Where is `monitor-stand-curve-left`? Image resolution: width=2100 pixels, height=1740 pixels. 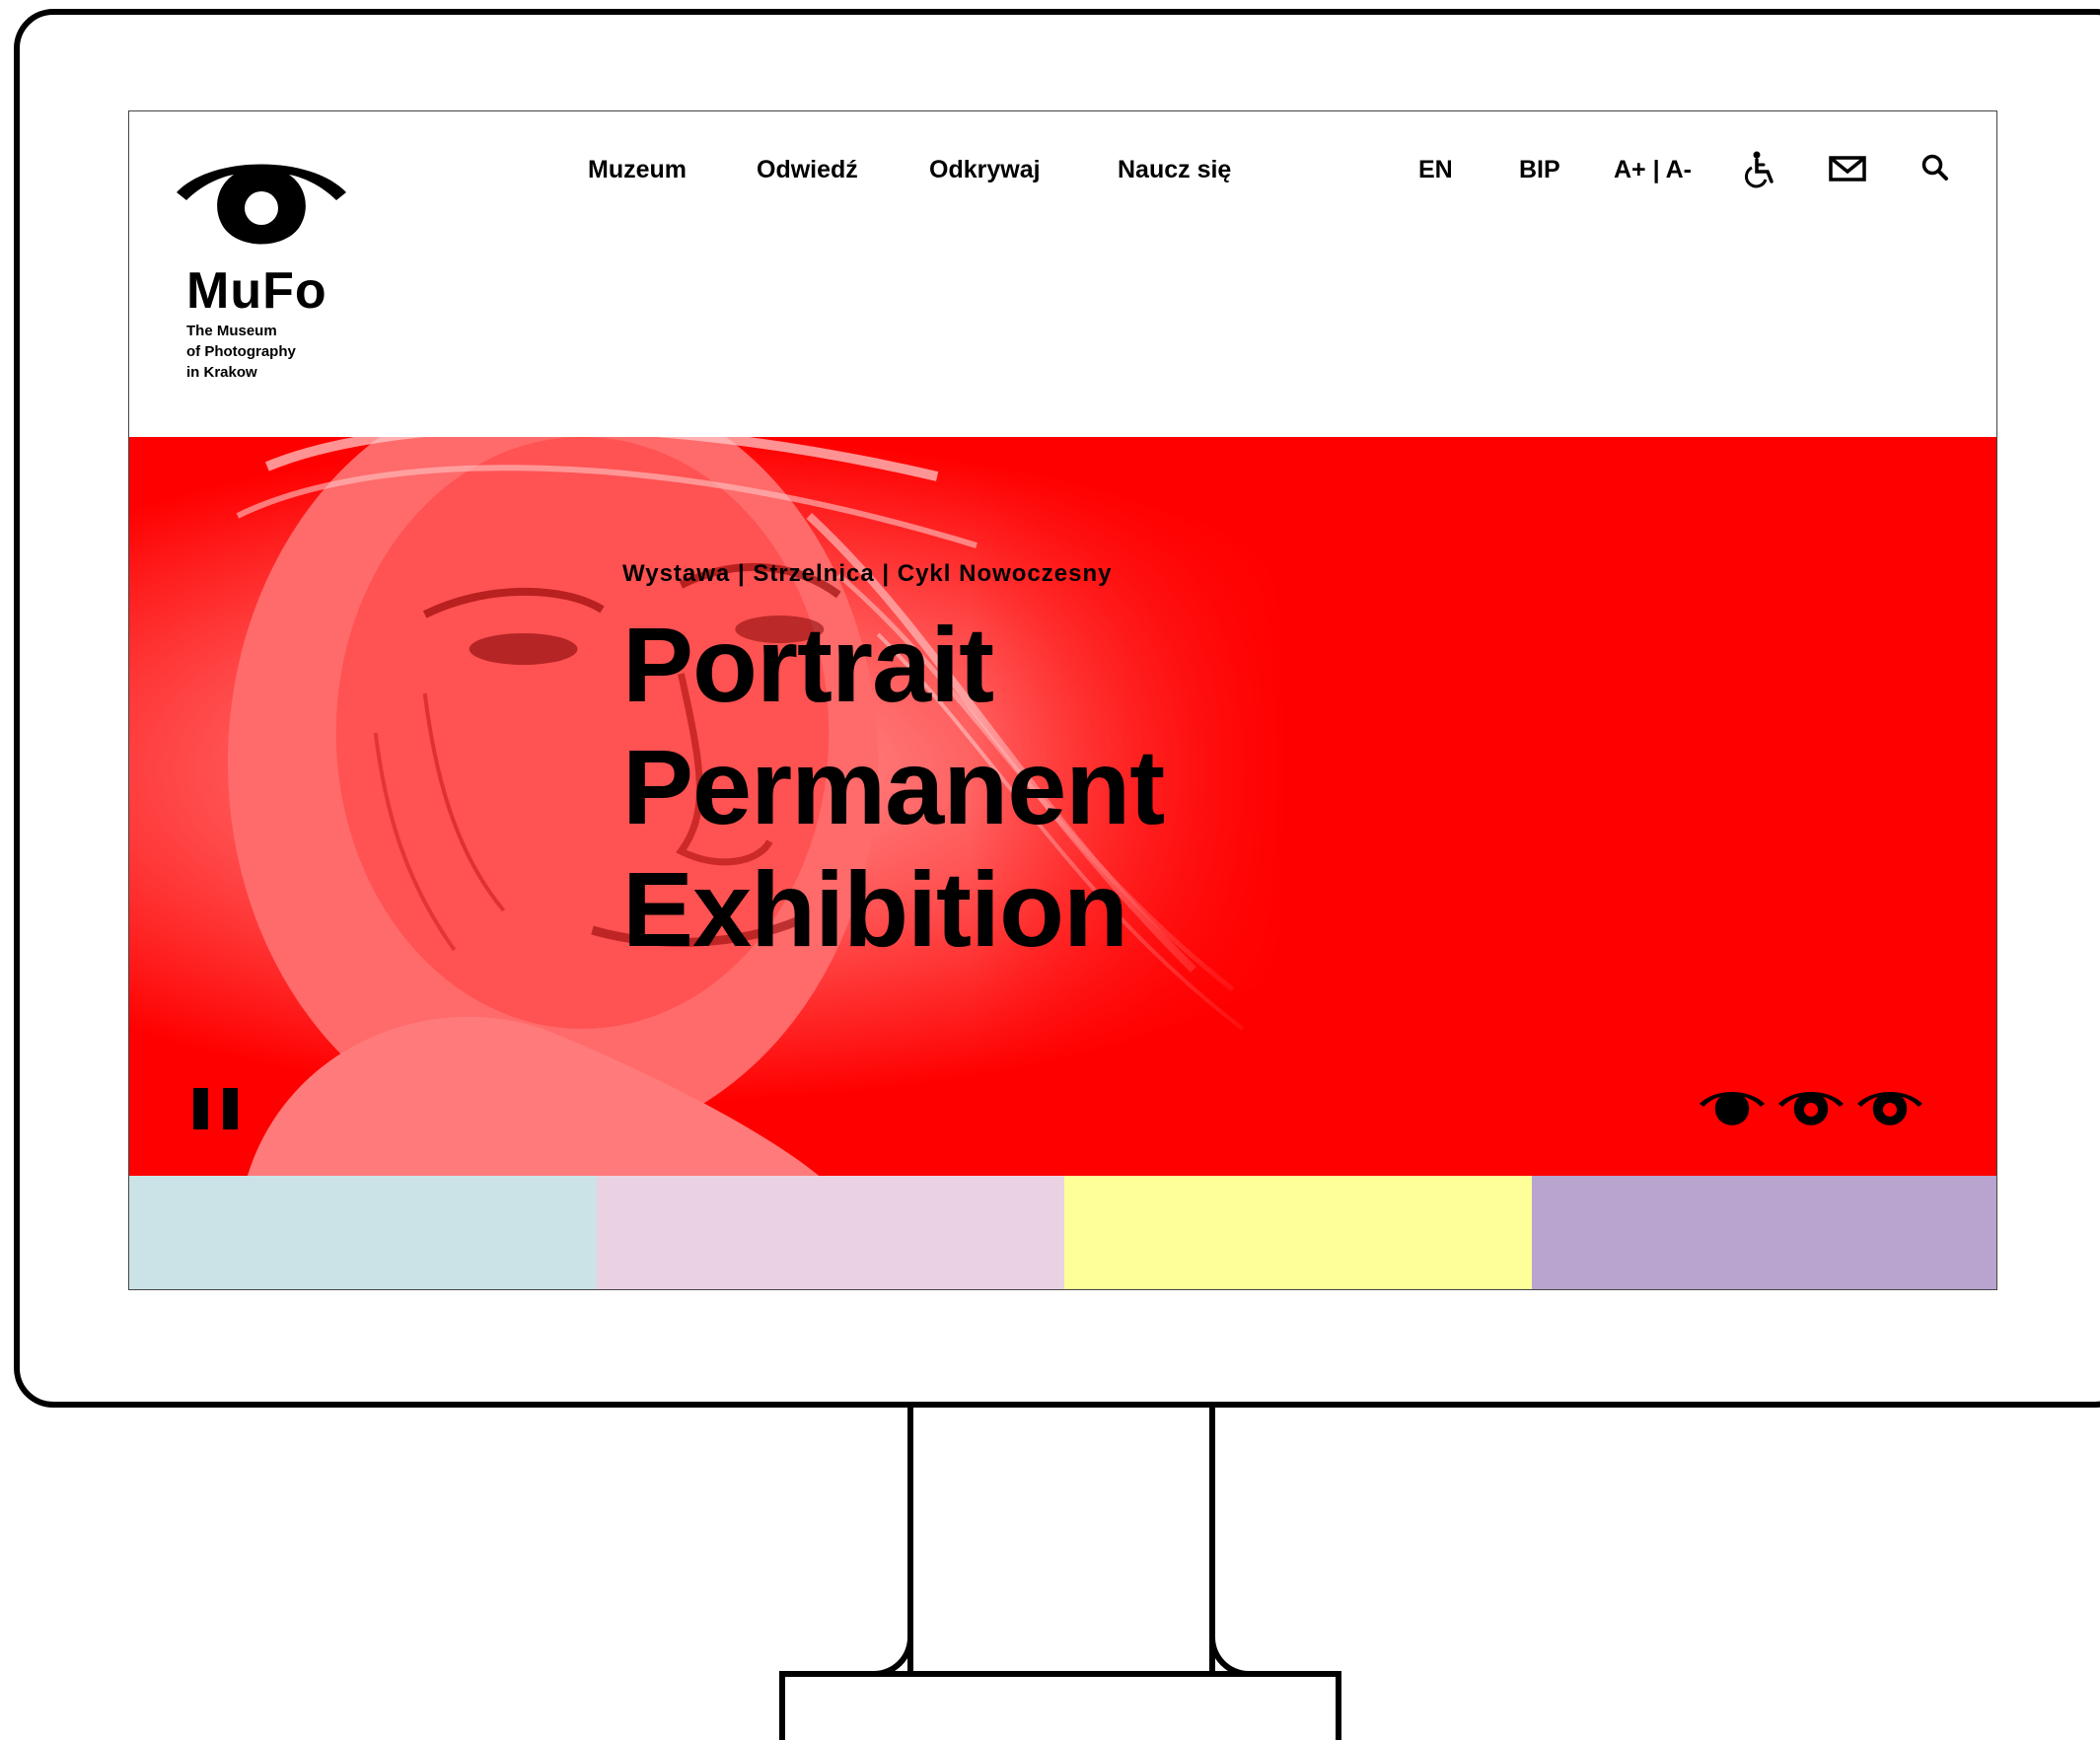
monitor-stand-curve-left is located at coordinates (875, 1652).